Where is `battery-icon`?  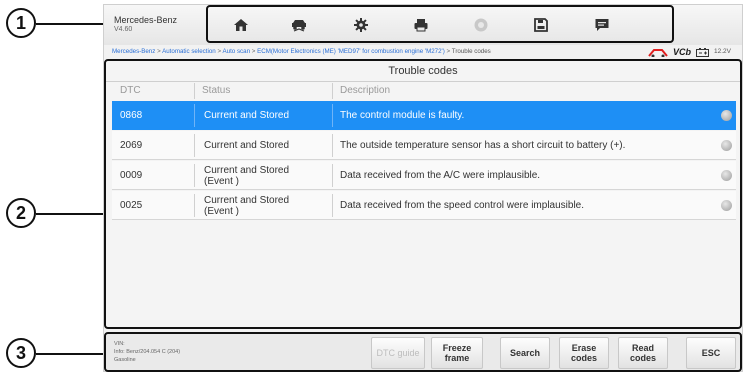 battery-icon is located at coordinates (702, 52).